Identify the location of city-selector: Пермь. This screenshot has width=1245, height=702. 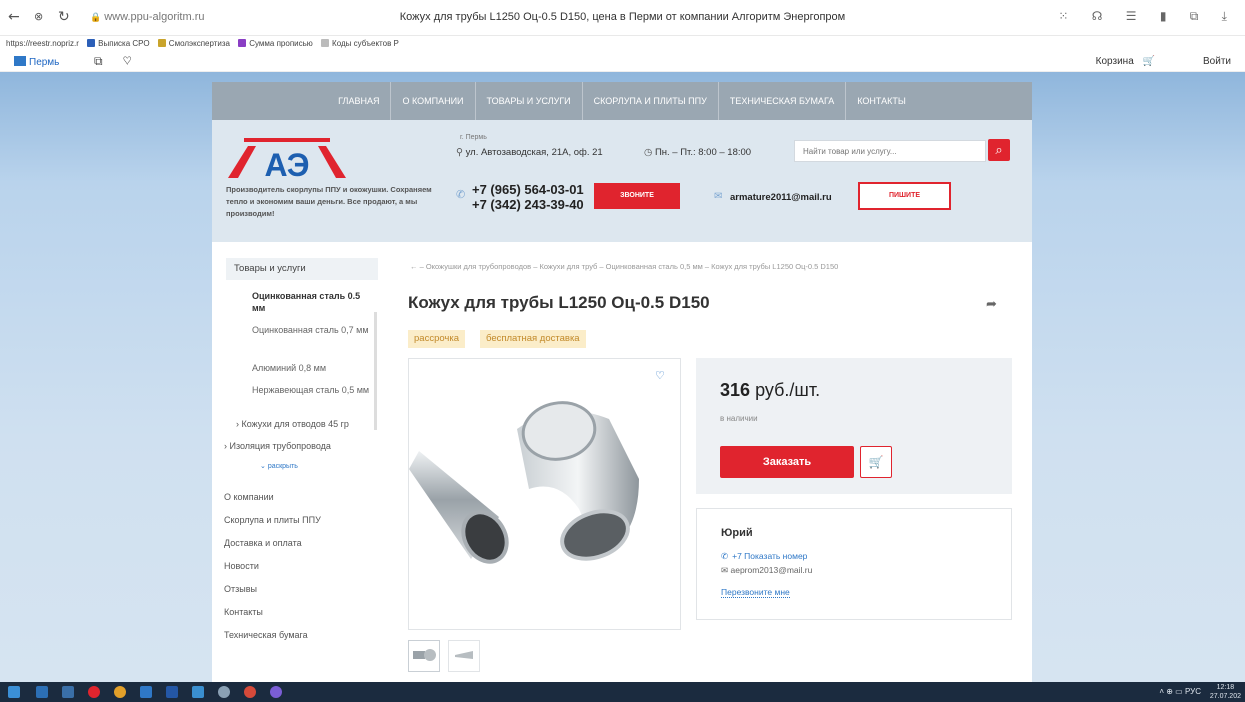
(36, 62).